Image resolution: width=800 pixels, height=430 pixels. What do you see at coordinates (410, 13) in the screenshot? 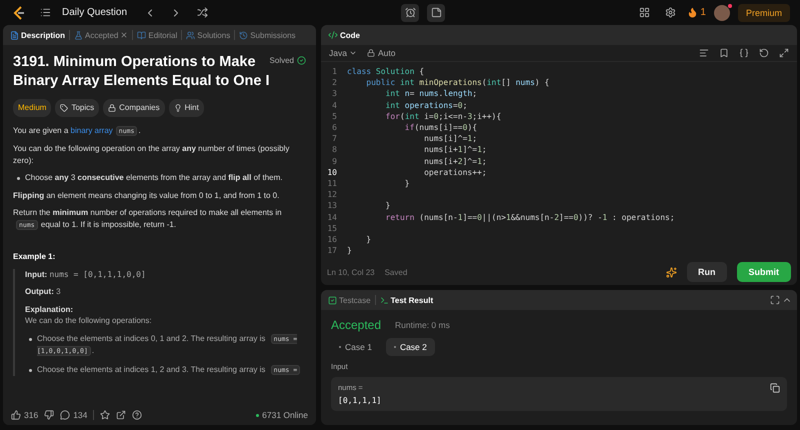
I see `alarm-clock-icon` at bounding box center [410, 13].